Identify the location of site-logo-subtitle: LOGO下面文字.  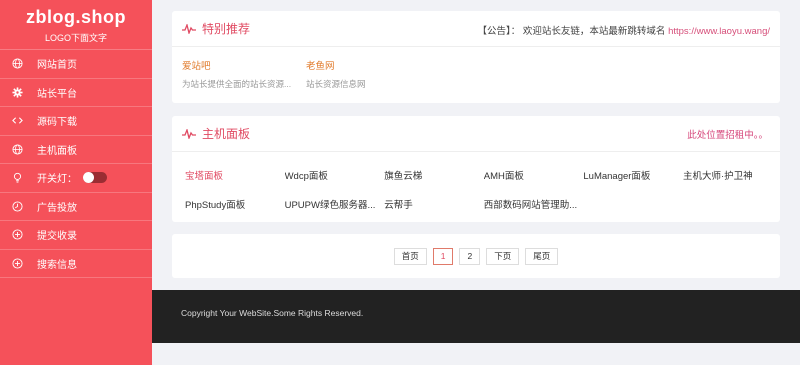
(75, 38).